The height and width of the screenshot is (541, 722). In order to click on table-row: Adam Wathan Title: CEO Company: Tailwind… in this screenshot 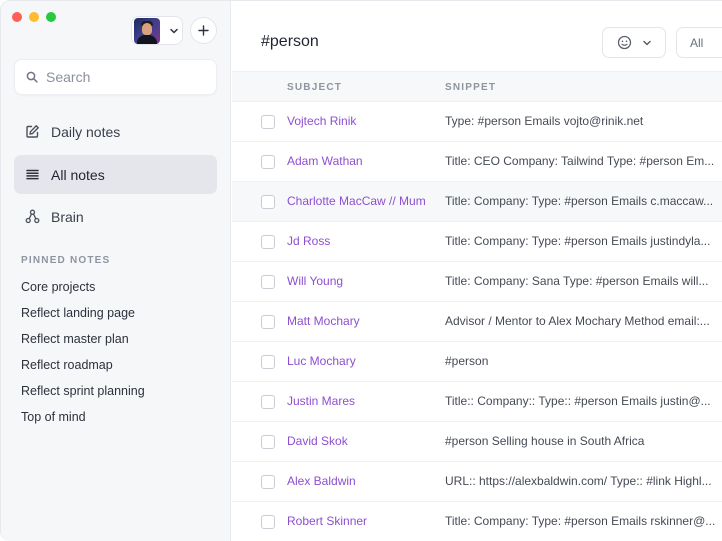, I will do `click(477, 162)`.